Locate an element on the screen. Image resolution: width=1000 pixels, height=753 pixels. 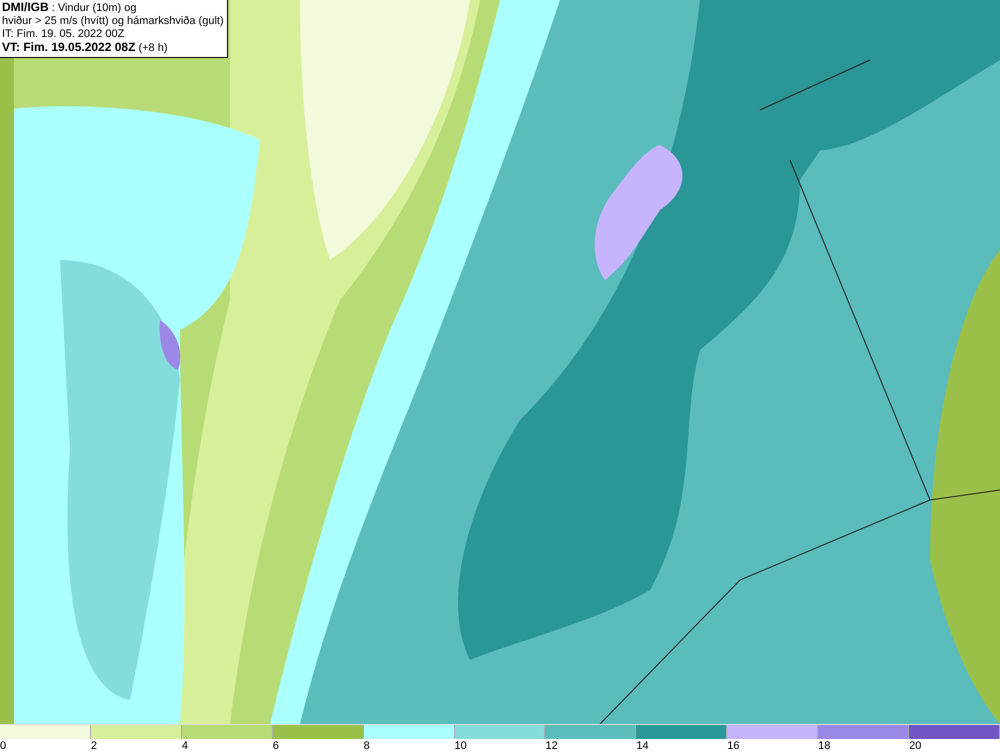
legend-label: 8 is located at coordinates (367, 746).